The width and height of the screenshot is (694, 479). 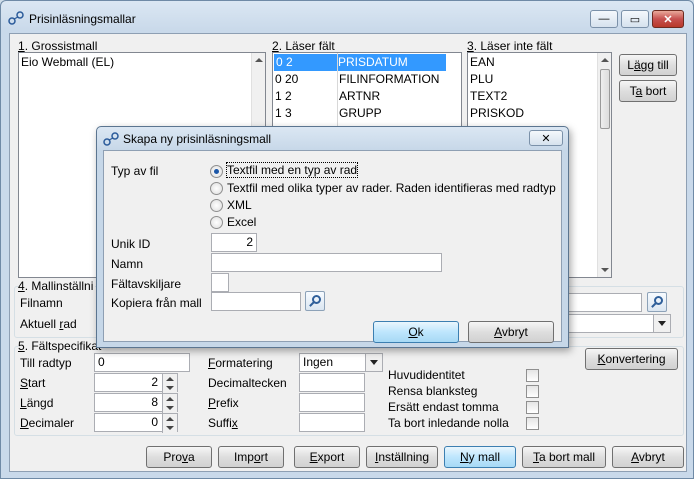 I want to click on maximize-icon: ▭, so click(x=635, y=19).